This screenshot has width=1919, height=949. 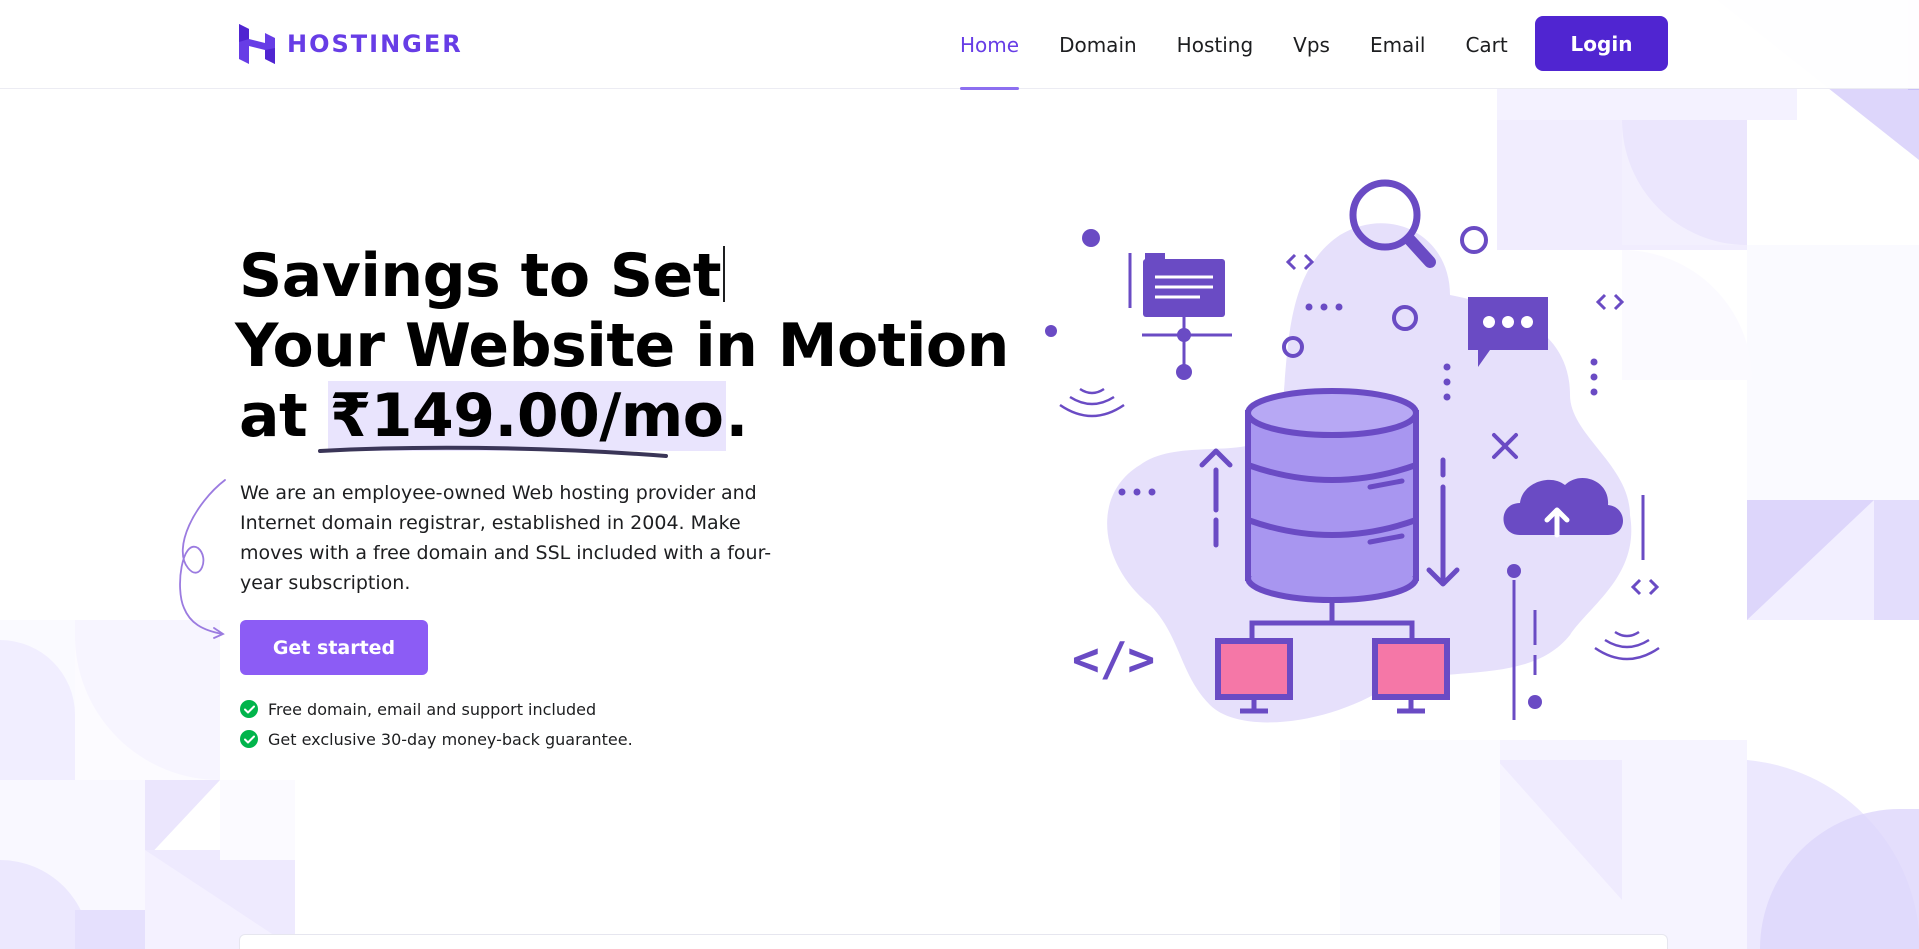 I want to click on nav-vps: Vps, so click(x=1311, y=44).